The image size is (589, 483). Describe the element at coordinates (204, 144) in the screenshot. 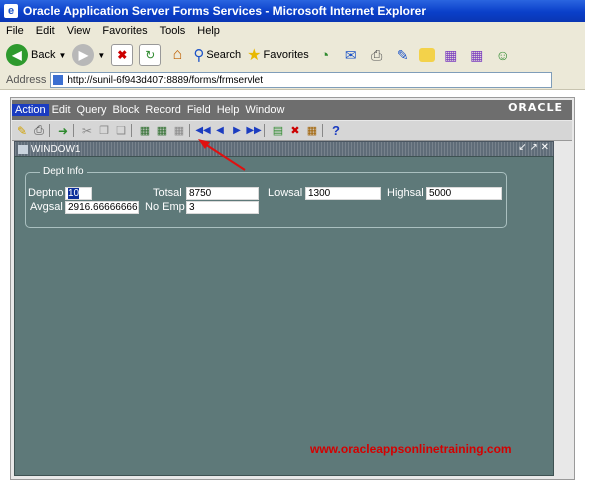

I see `arrow-head` at that location.